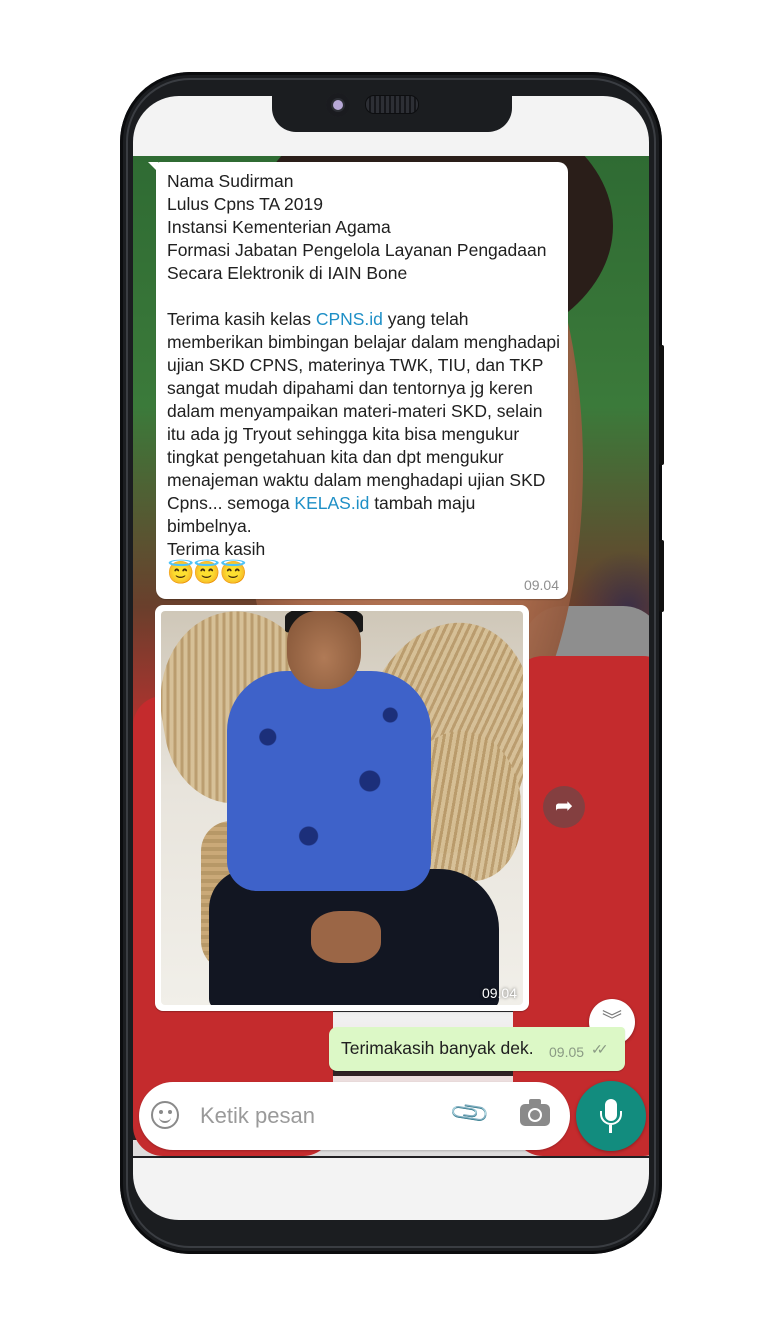  Describe the element at coordinates (661, 576) in the screenshot. I see `power-button` at that location.